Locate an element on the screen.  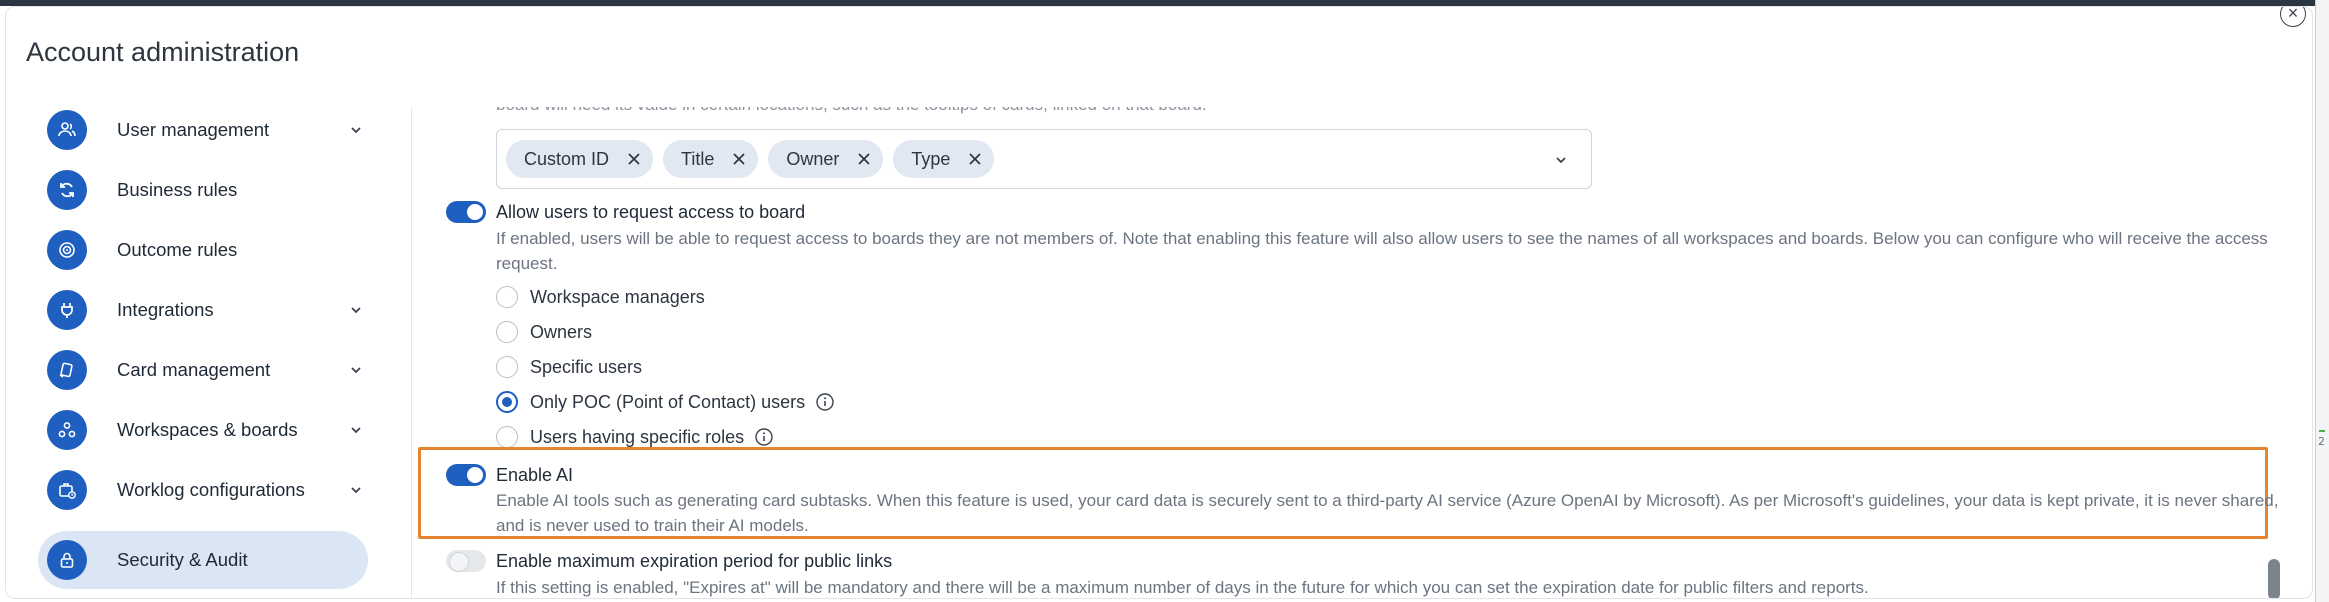
enable-ai-title: Enable AI is located at coordinates (535, 475).